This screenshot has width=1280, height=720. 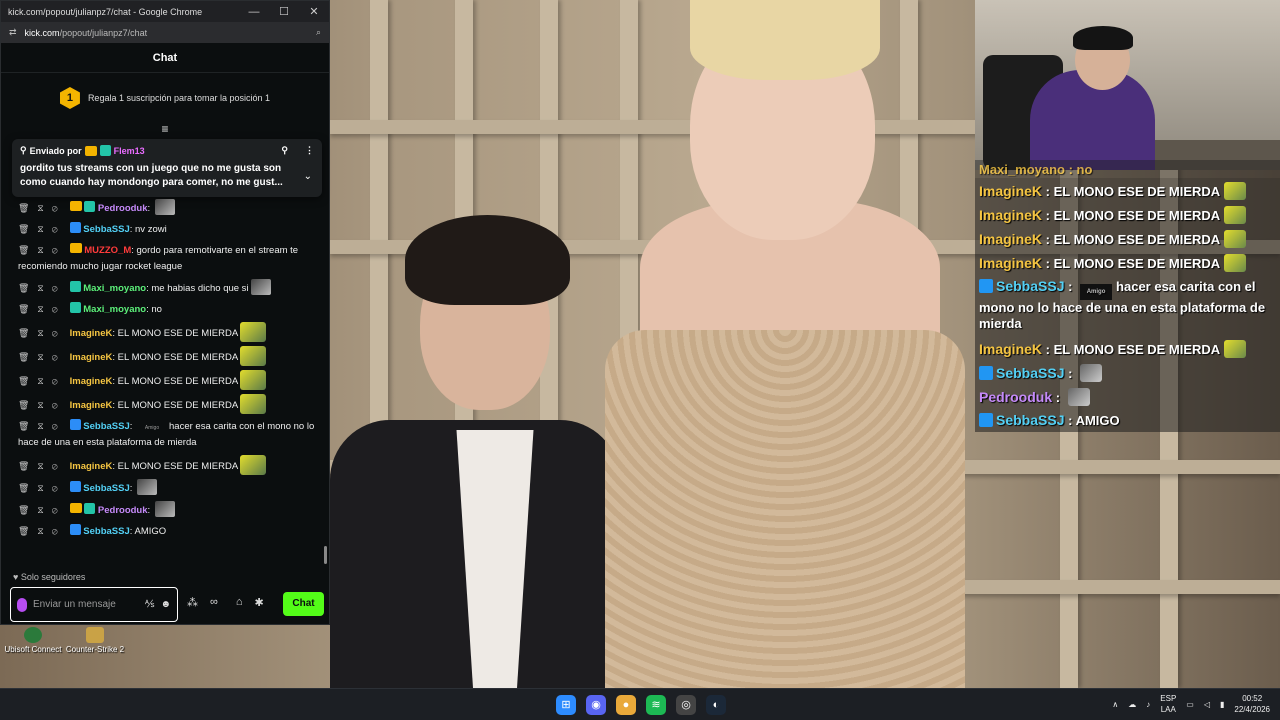 What do you see at coordinates (1207, 704) in the screenshot?
I see `volume-icon: ◁` at bounding box center [1207, 704].